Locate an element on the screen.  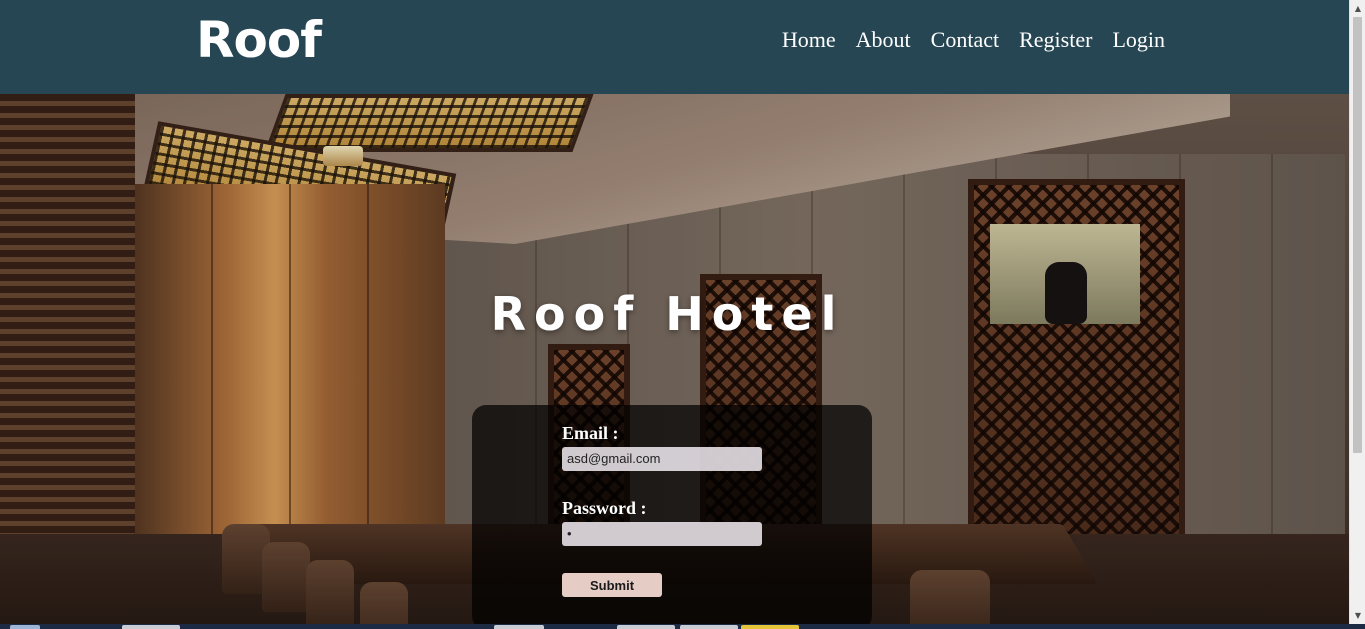
triangle-down-icon: ▼ is located at coordinates (1357, 615).